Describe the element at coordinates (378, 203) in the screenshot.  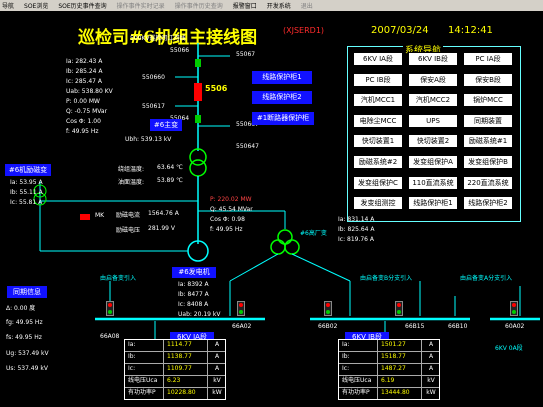
I see `nav-button: 发变组测控` at that location.